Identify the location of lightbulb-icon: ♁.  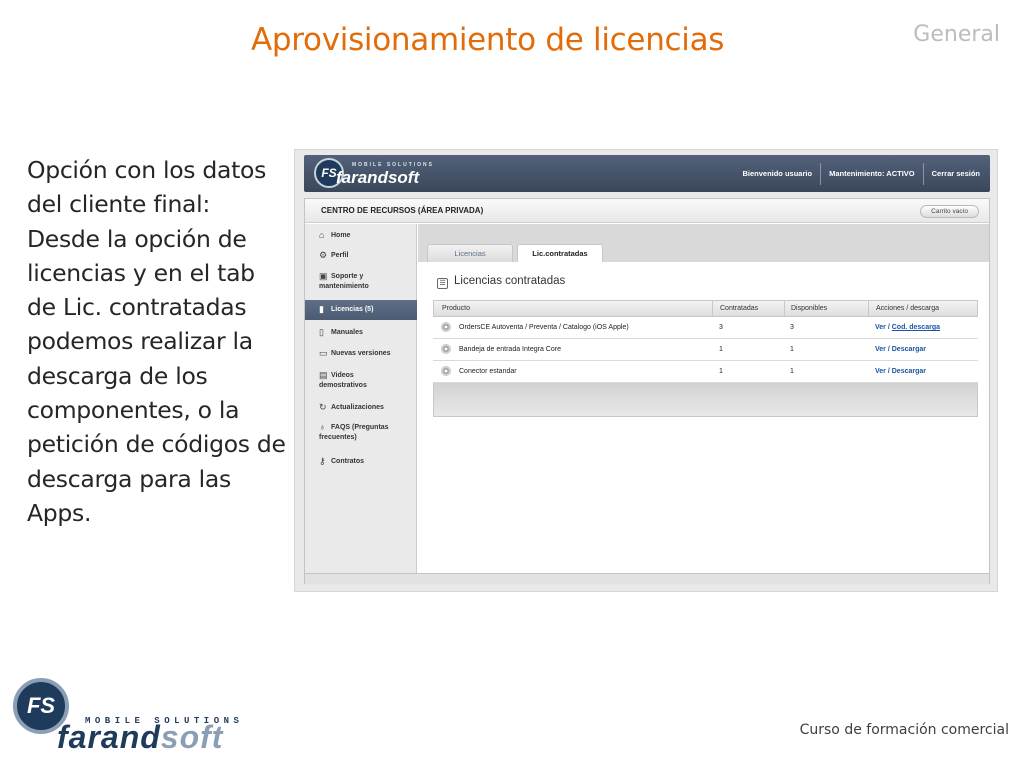
(322, 427).